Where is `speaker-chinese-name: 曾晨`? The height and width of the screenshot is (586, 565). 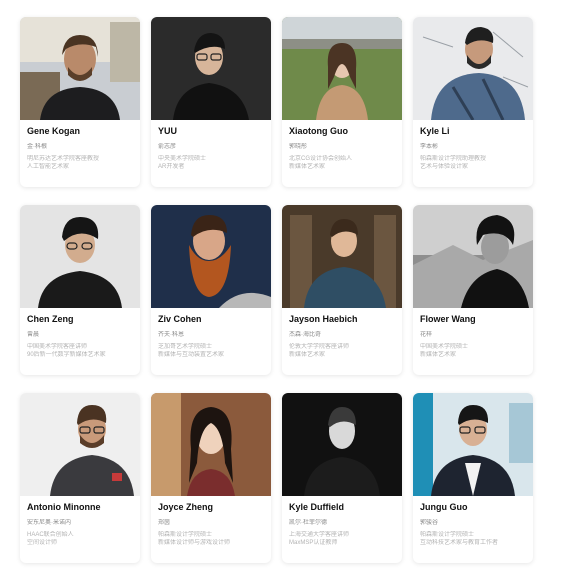 speaker-chinese-name: 曾晨 is located at coordinates (33, 335).